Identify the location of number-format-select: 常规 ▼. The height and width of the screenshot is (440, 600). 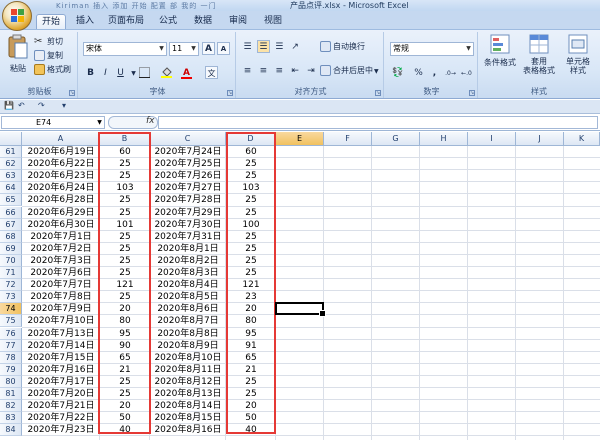
(432, 49).